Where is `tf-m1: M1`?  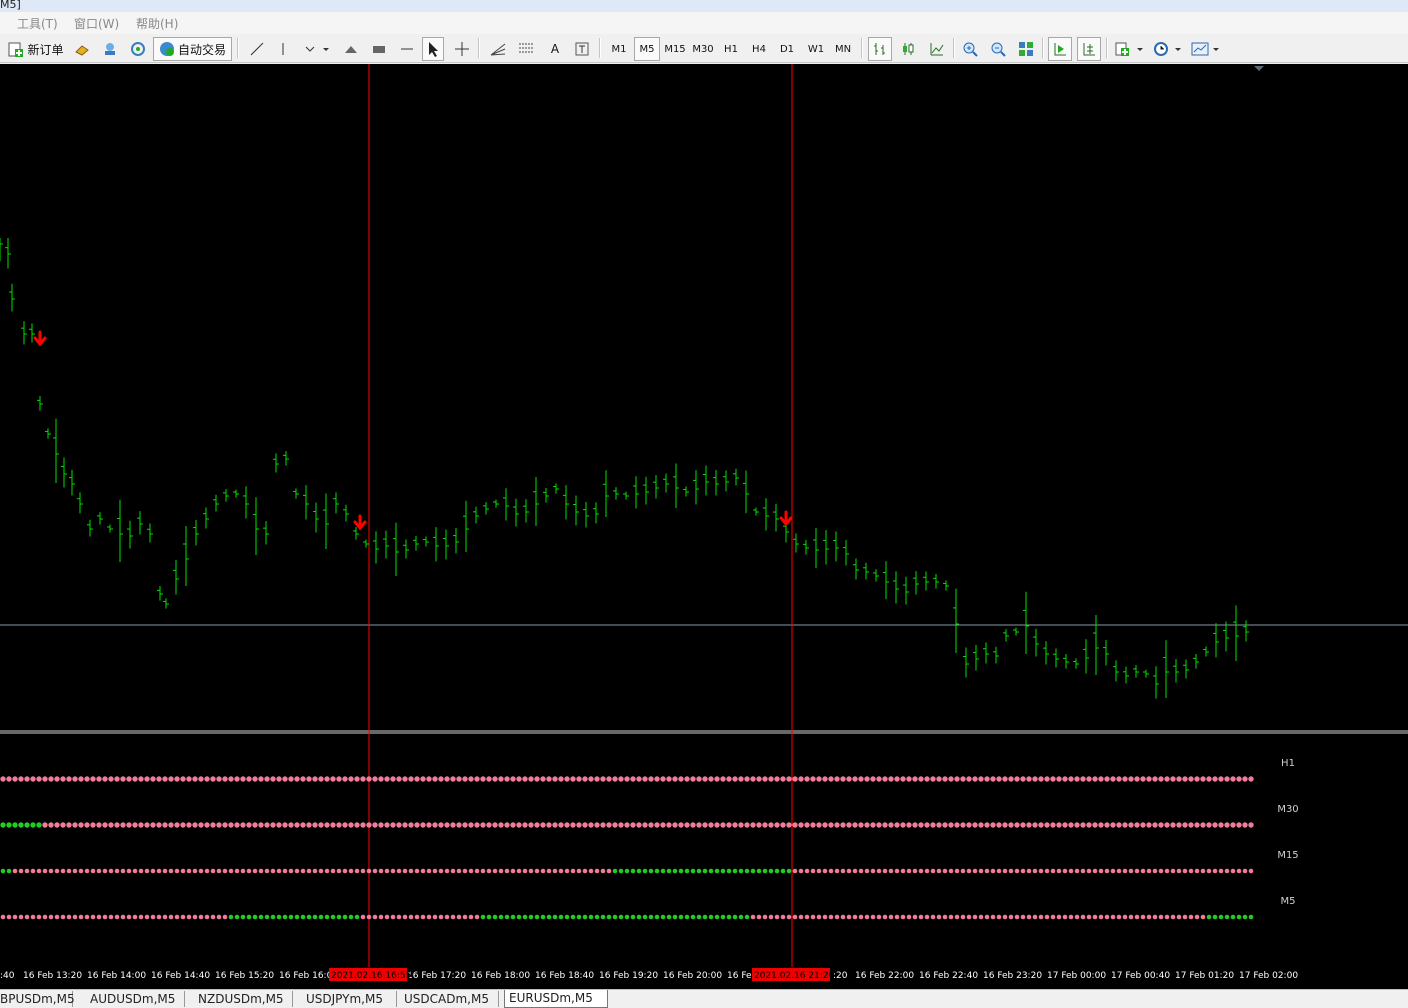
tf-m1: M1 is located at coordinates (619, 49).